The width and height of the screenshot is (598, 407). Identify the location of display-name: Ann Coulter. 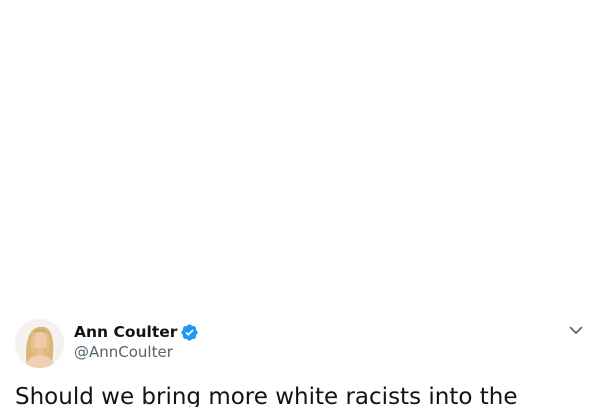
(125, 332).